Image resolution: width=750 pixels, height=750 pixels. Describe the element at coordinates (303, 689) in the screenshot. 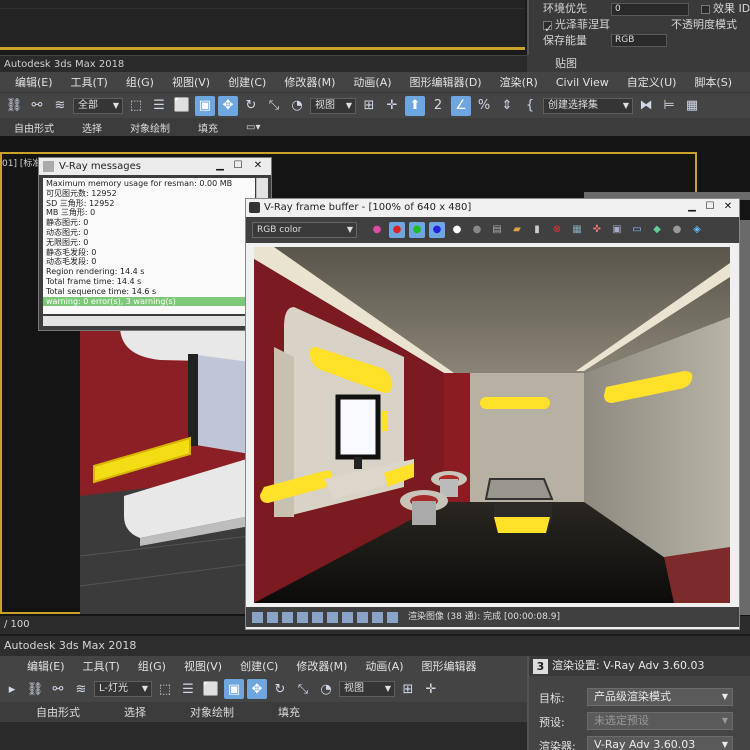

I see `scale-icon: ⤡` at that location.